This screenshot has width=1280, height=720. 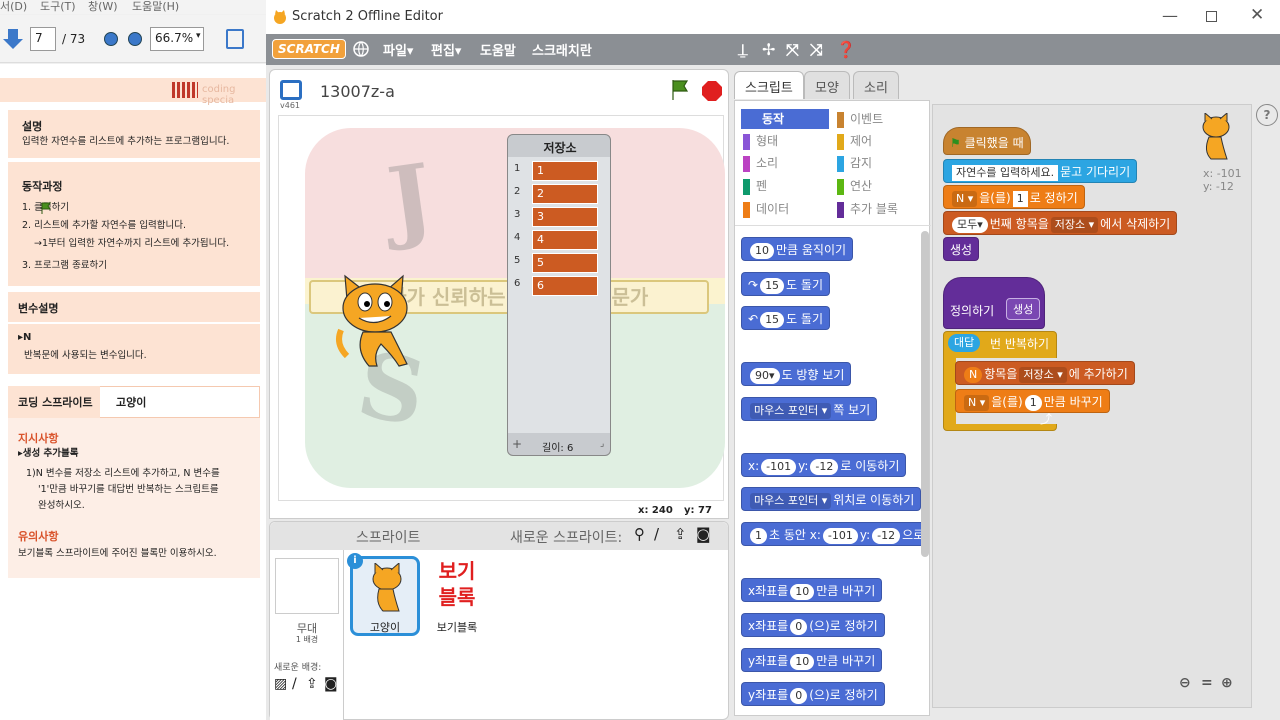 I want to click on tab-costumes: 모양, so click(x=827, y=85).